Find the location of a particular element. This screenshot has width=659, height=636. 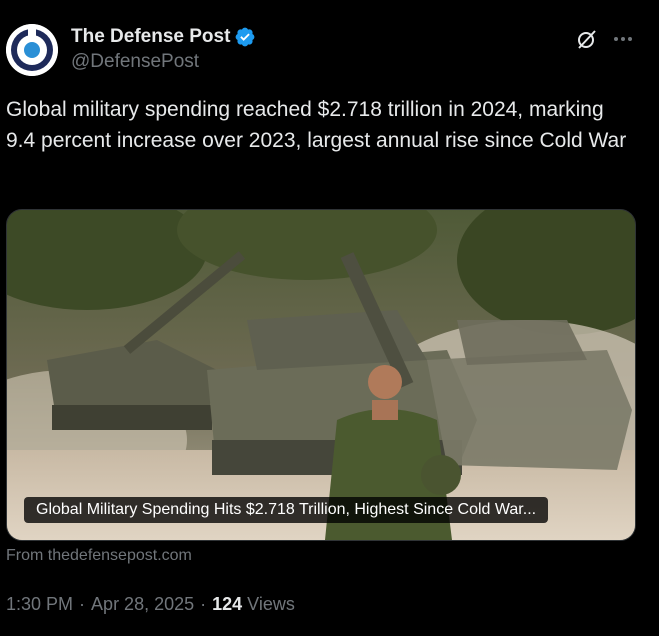

handle: @DefensePost is located at coordinates (163, 62).